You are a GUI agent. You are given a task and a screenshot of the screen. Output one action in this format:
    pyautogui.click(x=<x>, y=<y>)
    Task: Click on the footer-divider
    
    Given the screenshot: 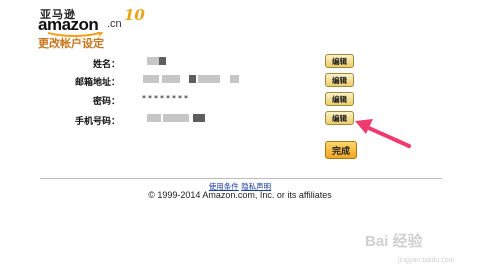 What is the action you would take?
    pyautogui.click(x=241, y=178)
    